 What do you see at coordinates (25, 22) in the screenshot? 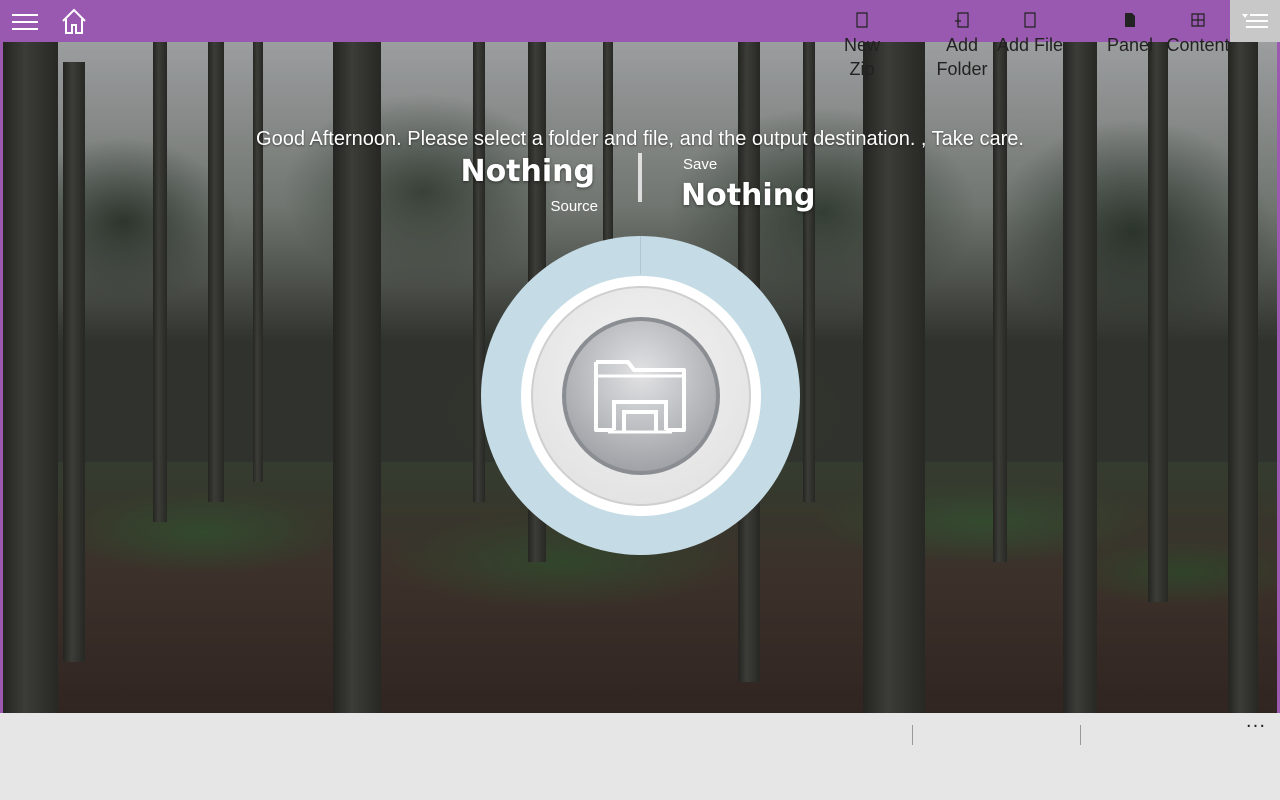
I see `hamburger-icon` at bounding box center [25, 22].